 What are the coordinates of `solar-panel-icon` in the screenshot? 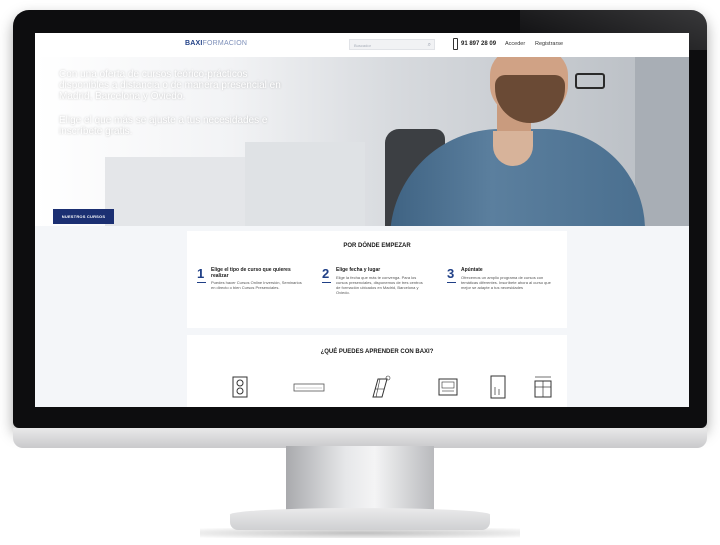 It's located at (380, 387).